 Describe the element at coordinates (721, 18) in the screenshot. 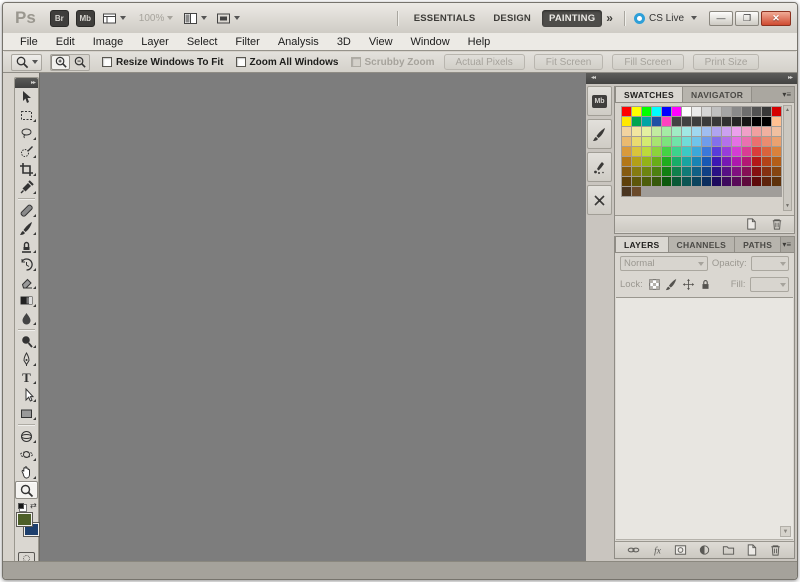

I see `minimize-button: —` at that location.